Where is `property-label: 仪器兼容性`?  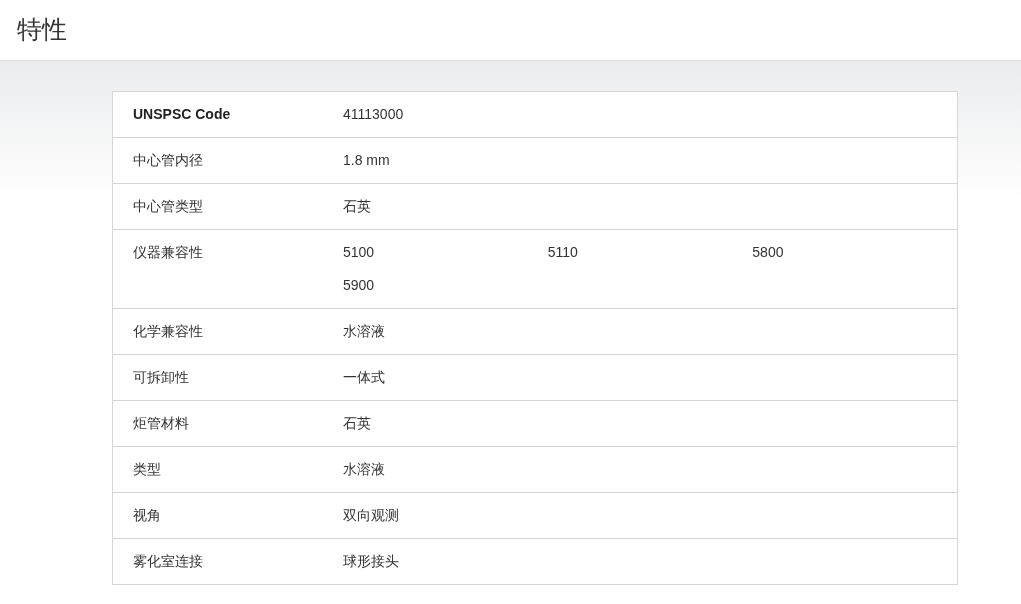 property-label: 仪器兼容性 is located at coordinates (168, 252).